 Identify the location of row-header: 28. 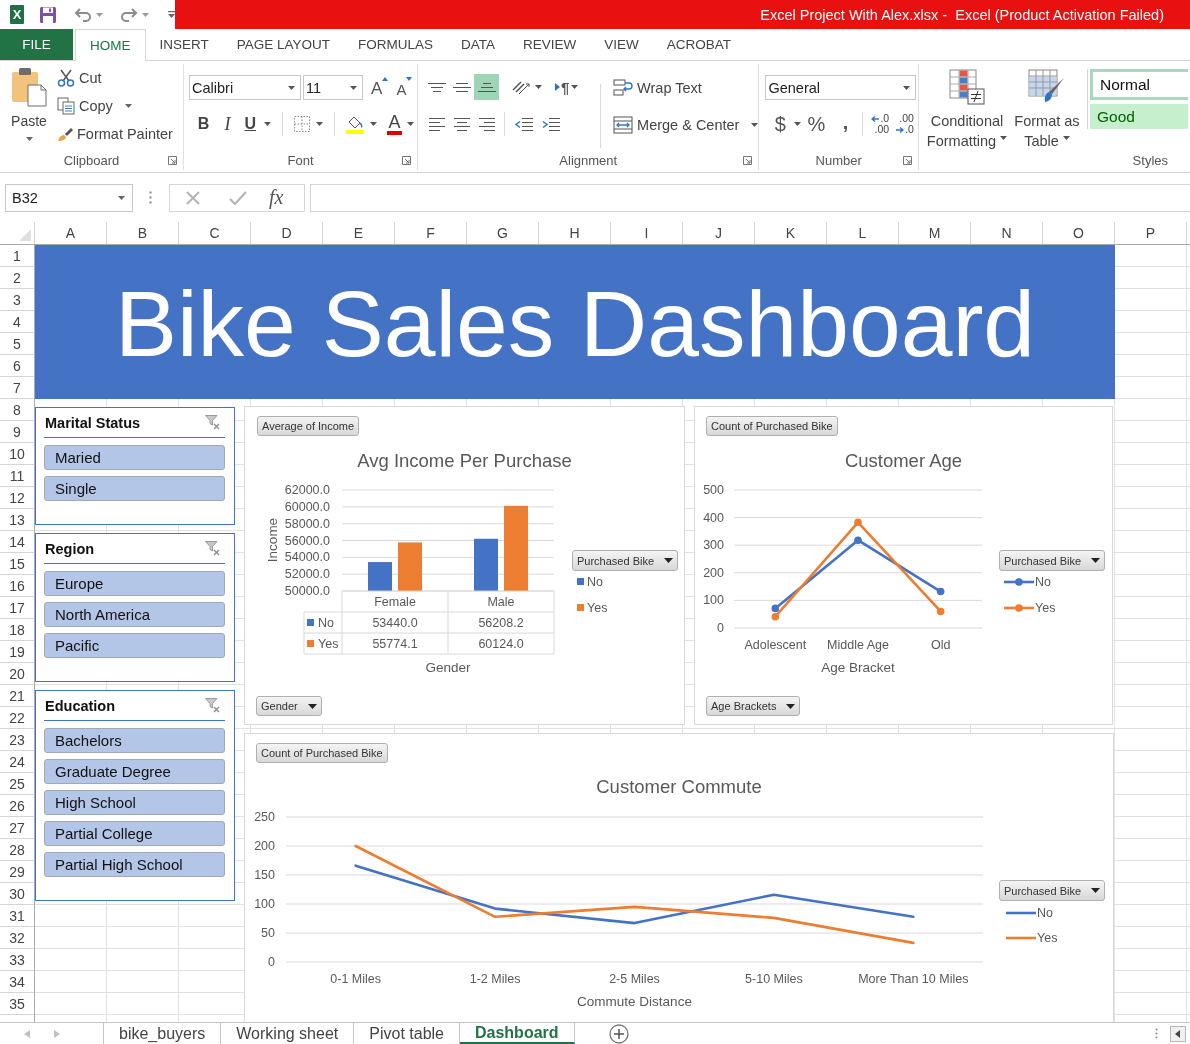
(17, 850).